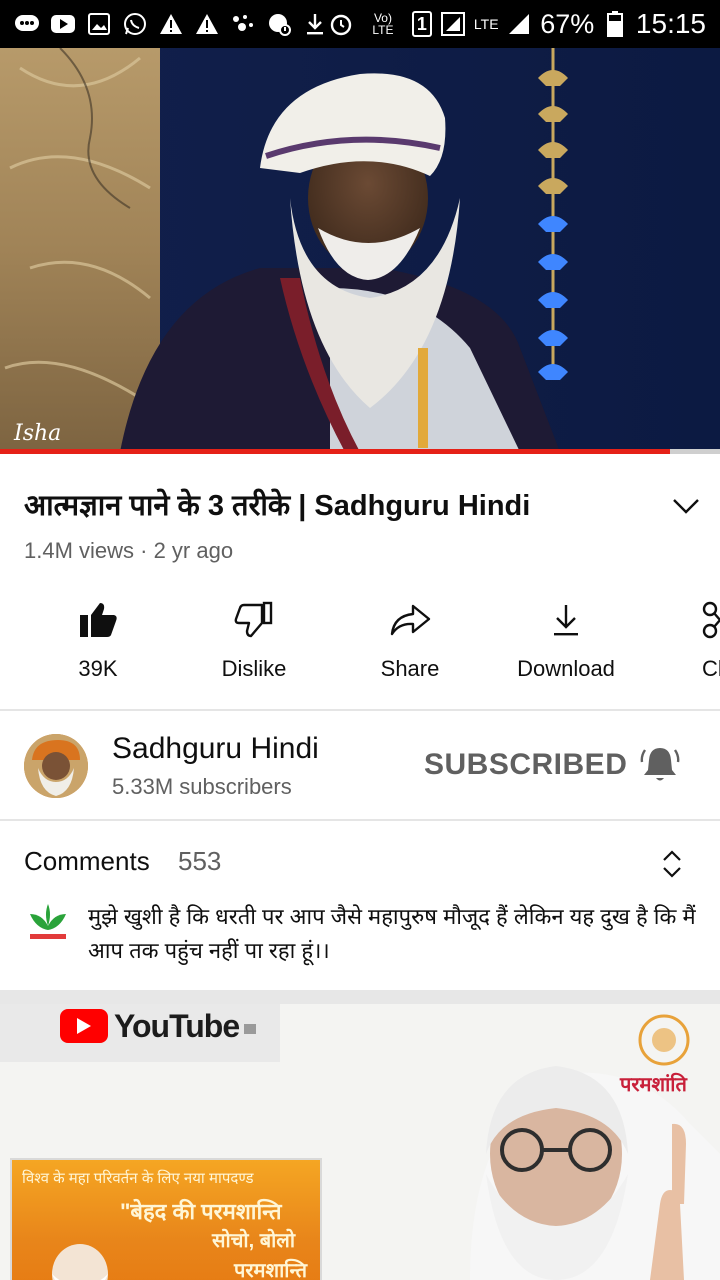 Image resolution: width=720 pixels, height=1280 pixels. What do you see at coordinates (200, 861) in the screenshot?
I see `comments-count: 553` at bounding box center [200, 861].